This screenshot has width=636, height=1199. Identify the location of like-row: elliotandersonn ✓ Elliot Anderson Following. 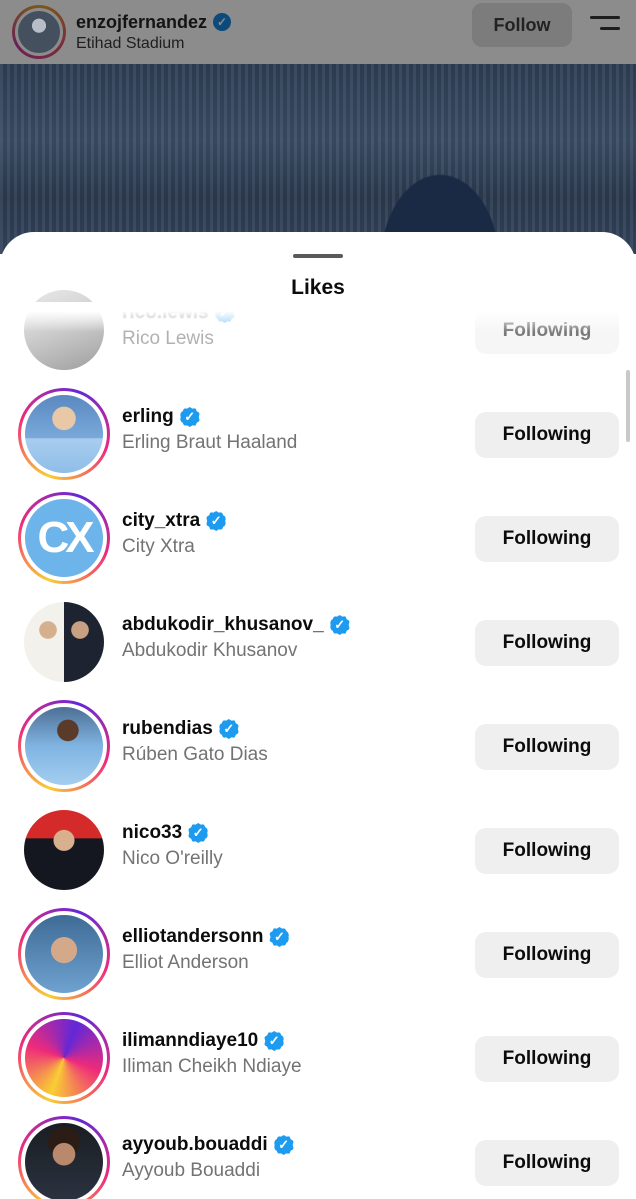
(318, 954).